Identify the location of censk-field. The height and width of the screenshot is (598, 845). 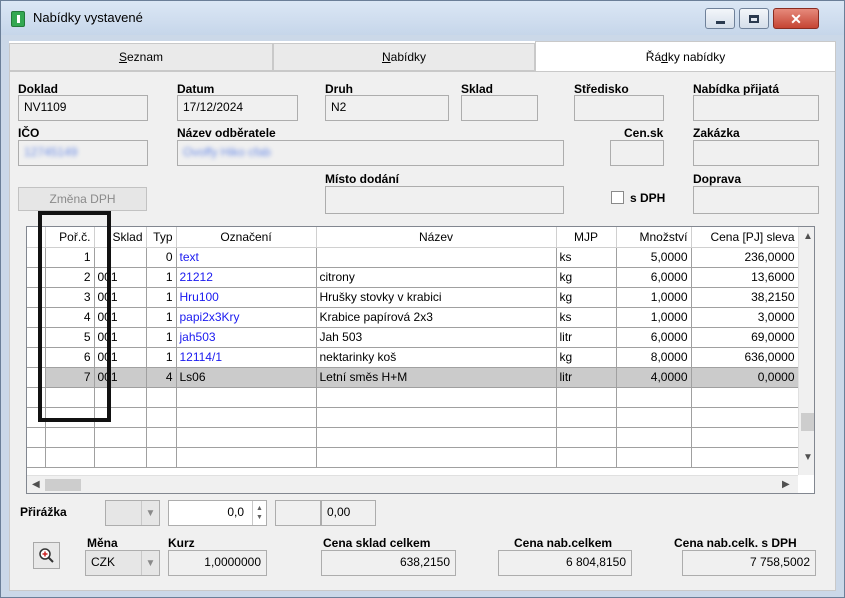
(637, 153).